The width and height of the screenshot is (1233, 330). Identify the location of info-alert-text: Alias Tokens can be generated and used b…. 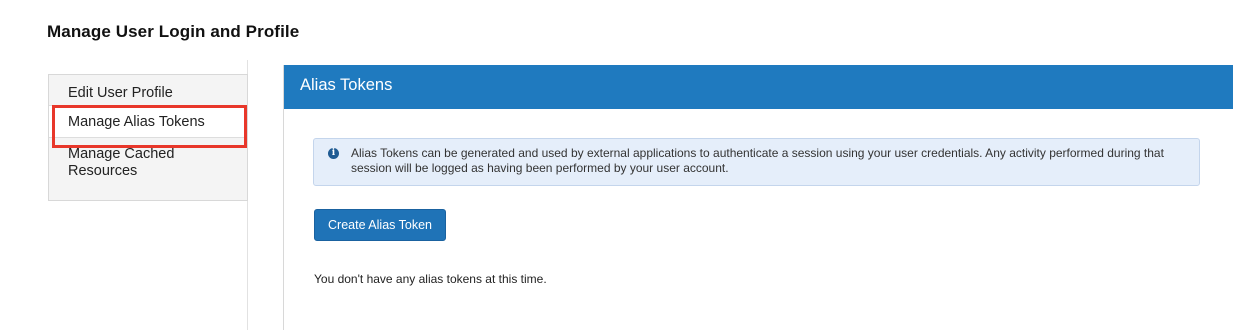
(757, 160).